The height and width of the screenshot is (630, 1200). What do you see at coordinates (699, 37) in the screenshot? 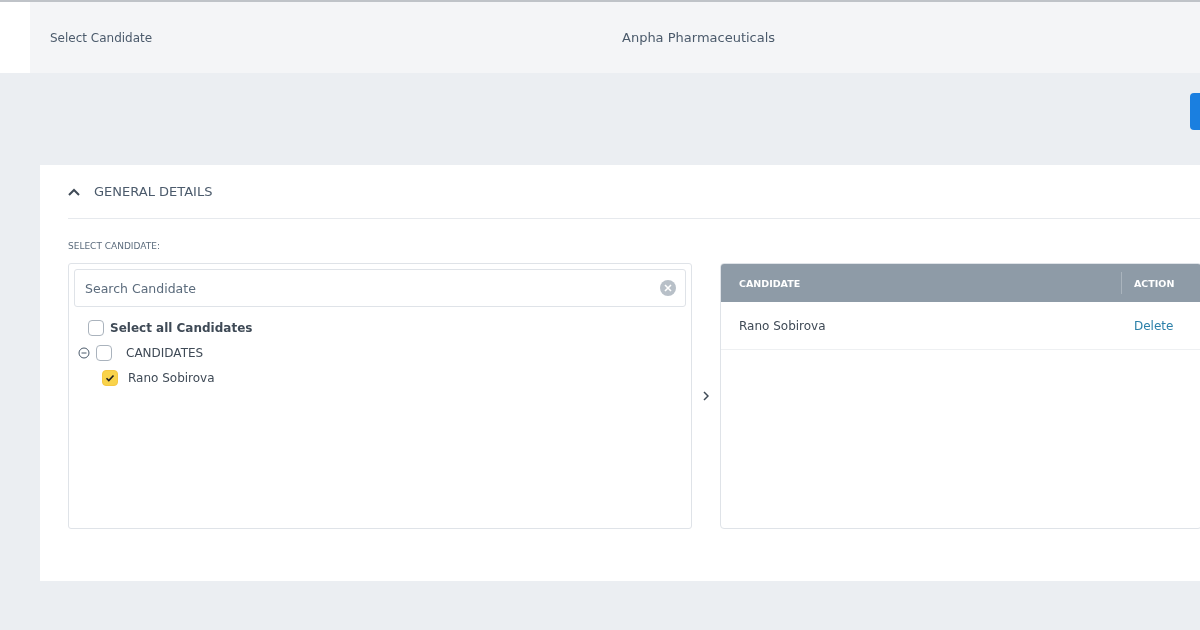
I see `company-name: Anpha Pharmaceuticals` at bounding box center [699, 37].